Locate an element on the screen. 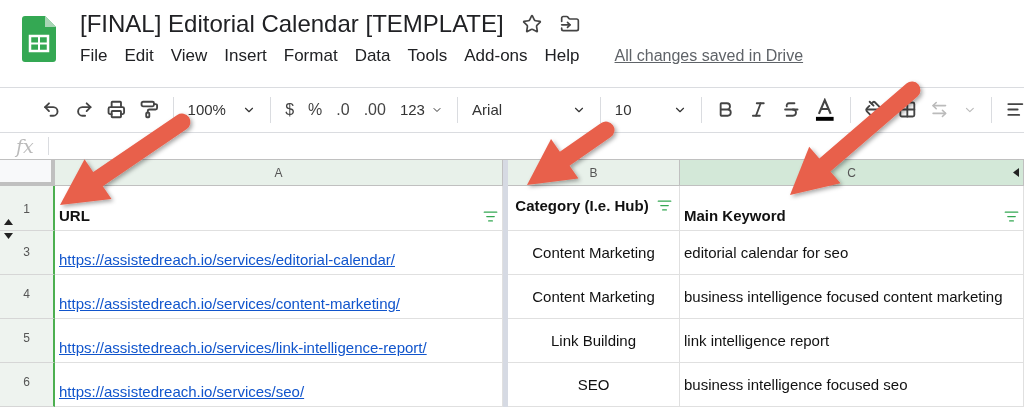  cell-text: business intelligence focused seo is located at coordinates (796, 384).